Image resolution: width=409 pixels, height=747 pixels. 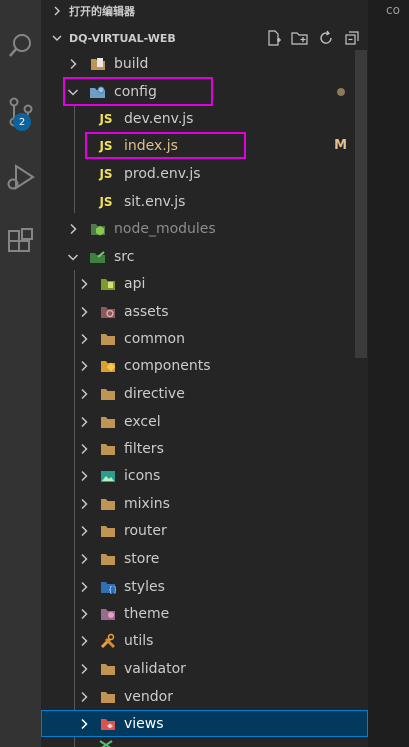 What do you see at coordinates (145, 530) in the screenshot?
I see `tree-label: router` at bounding box center [145, 530].